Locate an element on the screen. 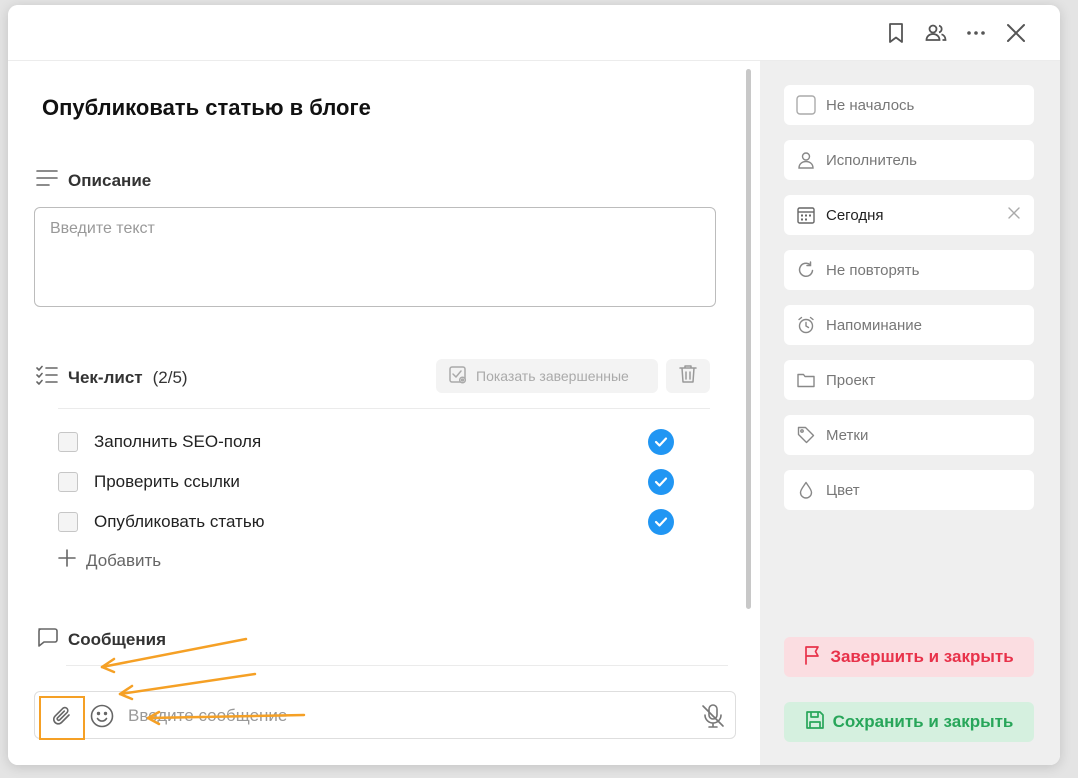 This screenshot has width=1078, height=778. description-icon is located at coordinates (47, 180).